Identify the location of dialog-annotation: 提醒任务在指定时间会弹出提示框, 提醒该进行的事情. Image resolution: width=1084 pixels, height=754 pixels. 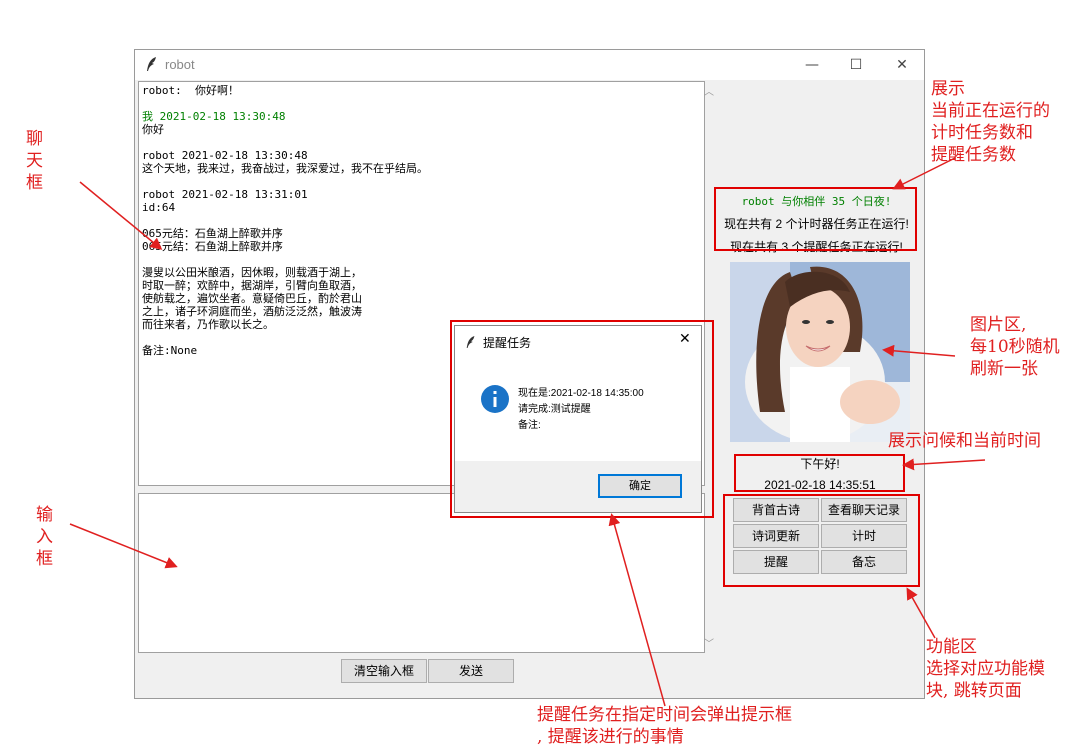
(664, 726).